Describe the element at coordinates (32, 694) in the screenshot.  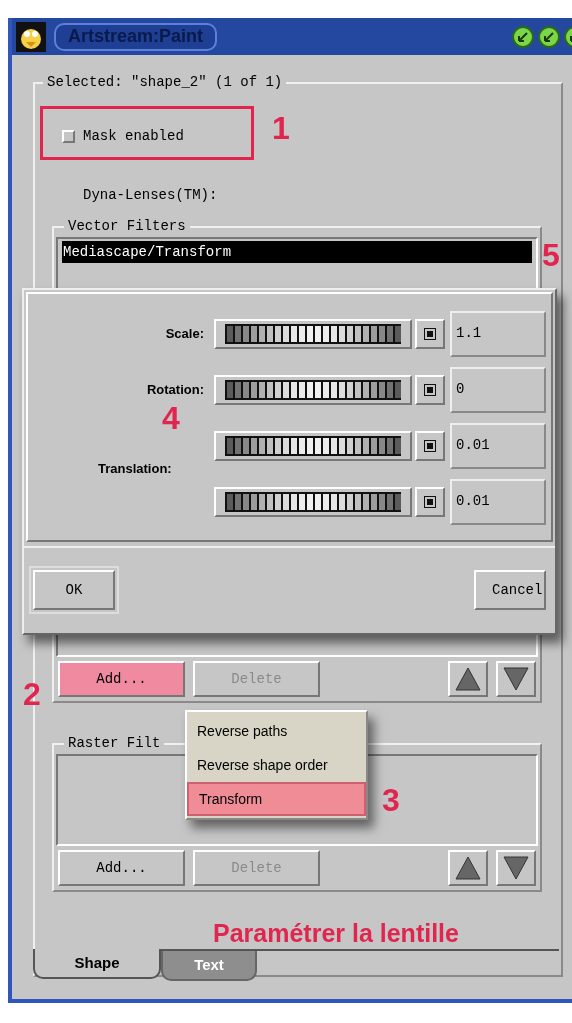
I see `annotation-number: 2` at that location.